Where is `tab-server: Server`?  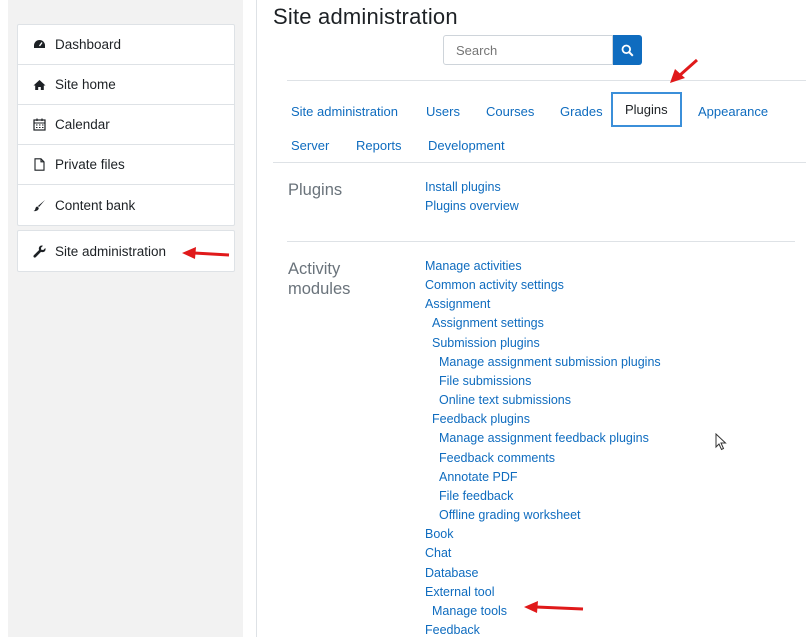 tab-server: Server is located at coordinates (310, 145).